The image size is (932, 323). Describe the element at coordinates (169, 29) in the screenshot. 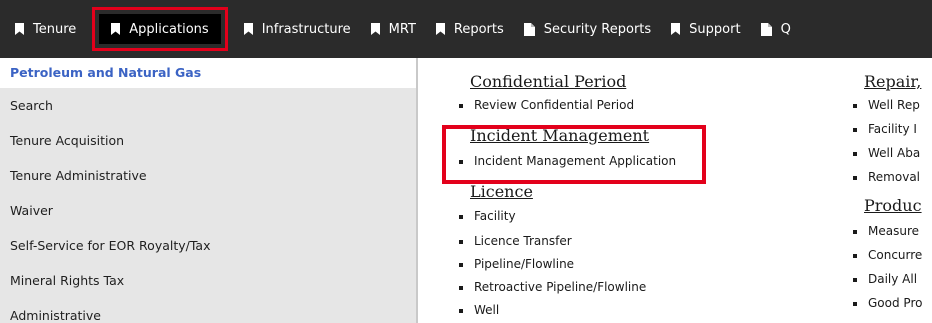

I see `nav-applications-label: Applications` at that location.